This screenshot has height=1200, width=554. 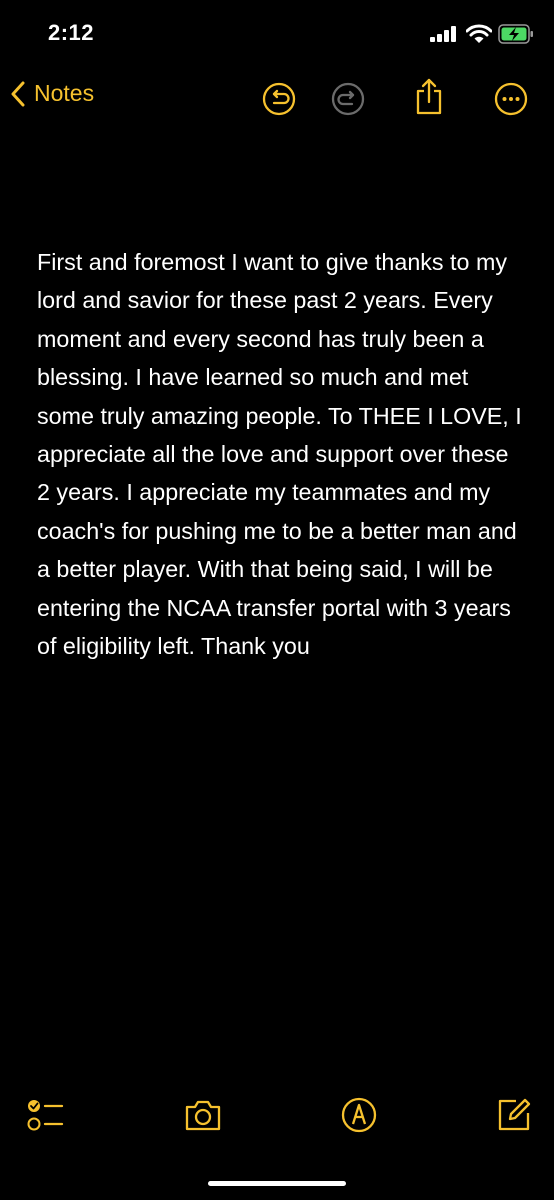 I want to click on compose-icon, so click(x=514, y=1115).